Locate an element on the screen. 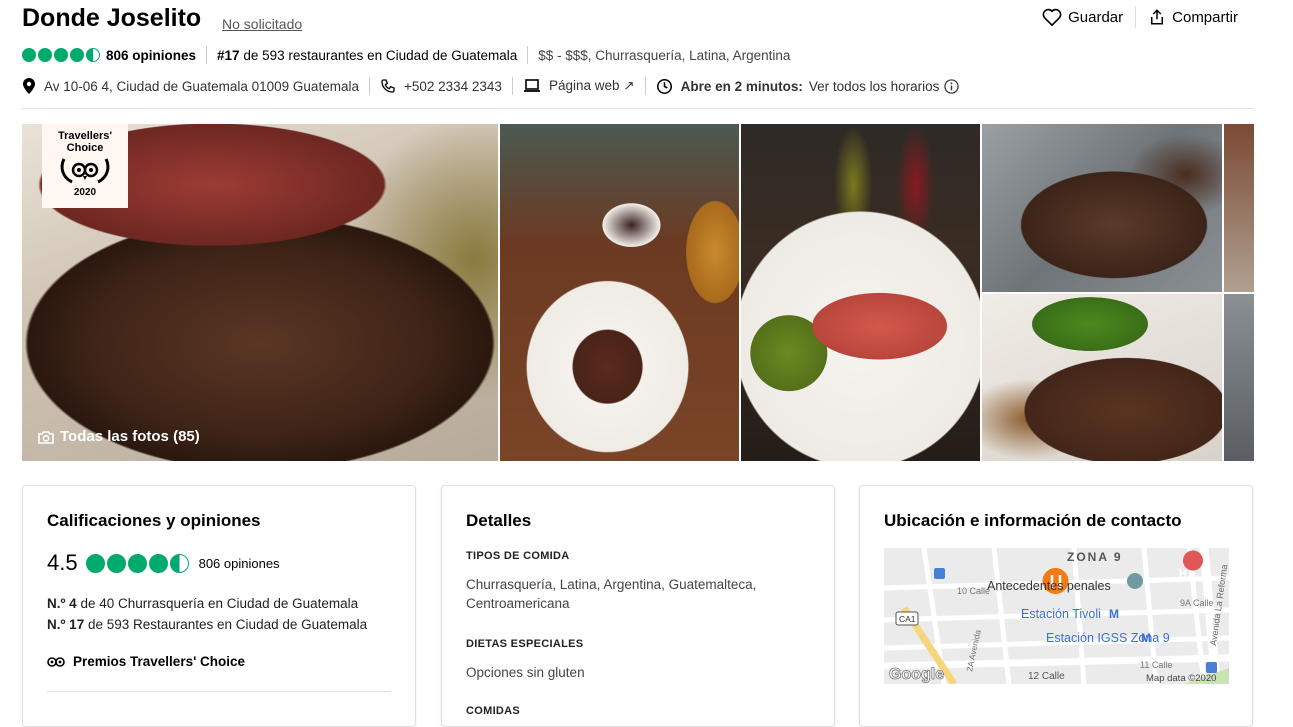 The width and height of the screenshot is (1293, 727). map-label-antecedentes: Antecedentes penales is located at coordinates (1049, 586).